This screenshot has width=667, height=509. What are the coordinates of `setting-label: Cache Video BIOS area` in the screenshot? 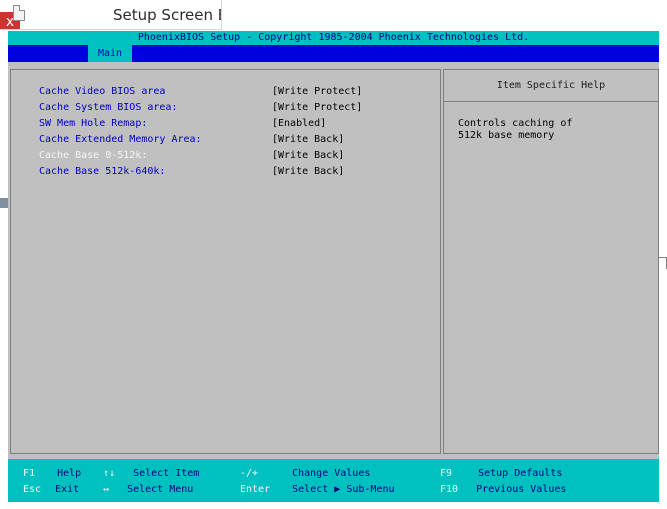 It's located at (102, 91).